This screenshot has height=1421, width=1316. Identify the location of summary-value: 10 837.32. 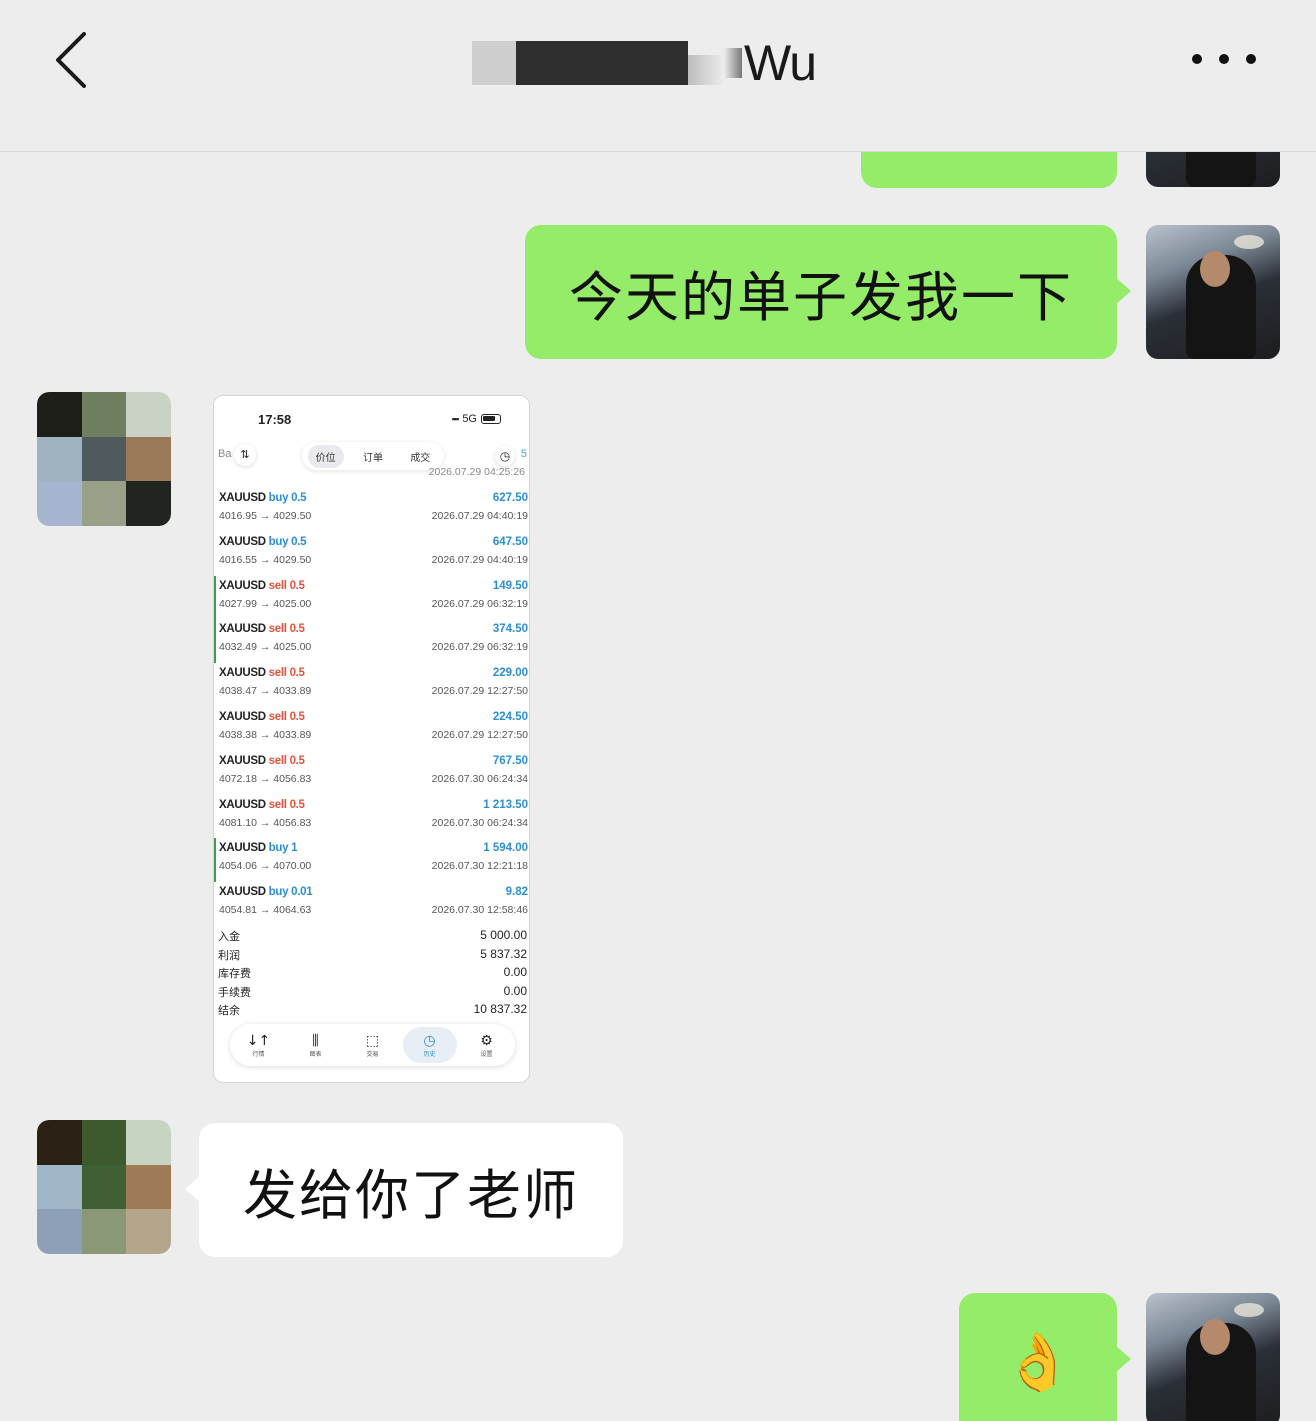
(500, 1009).